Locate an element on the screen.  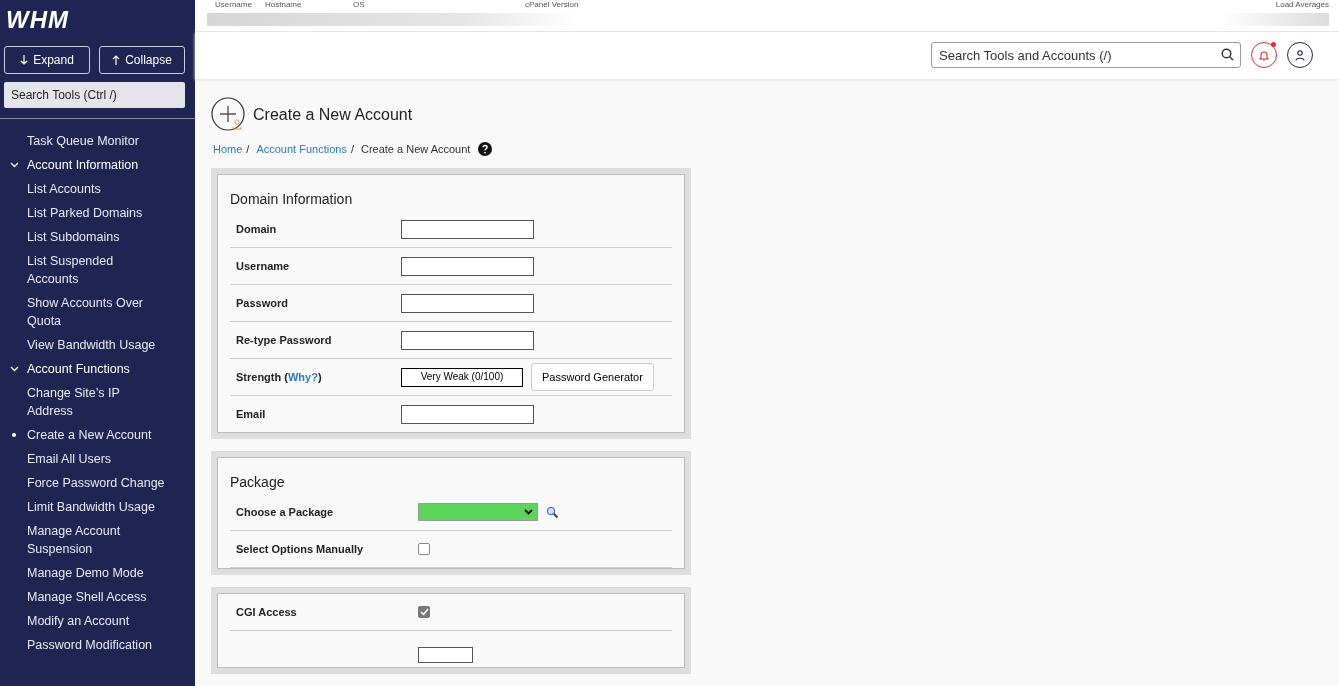
section-title: Package is located at coordinates (258, 482).